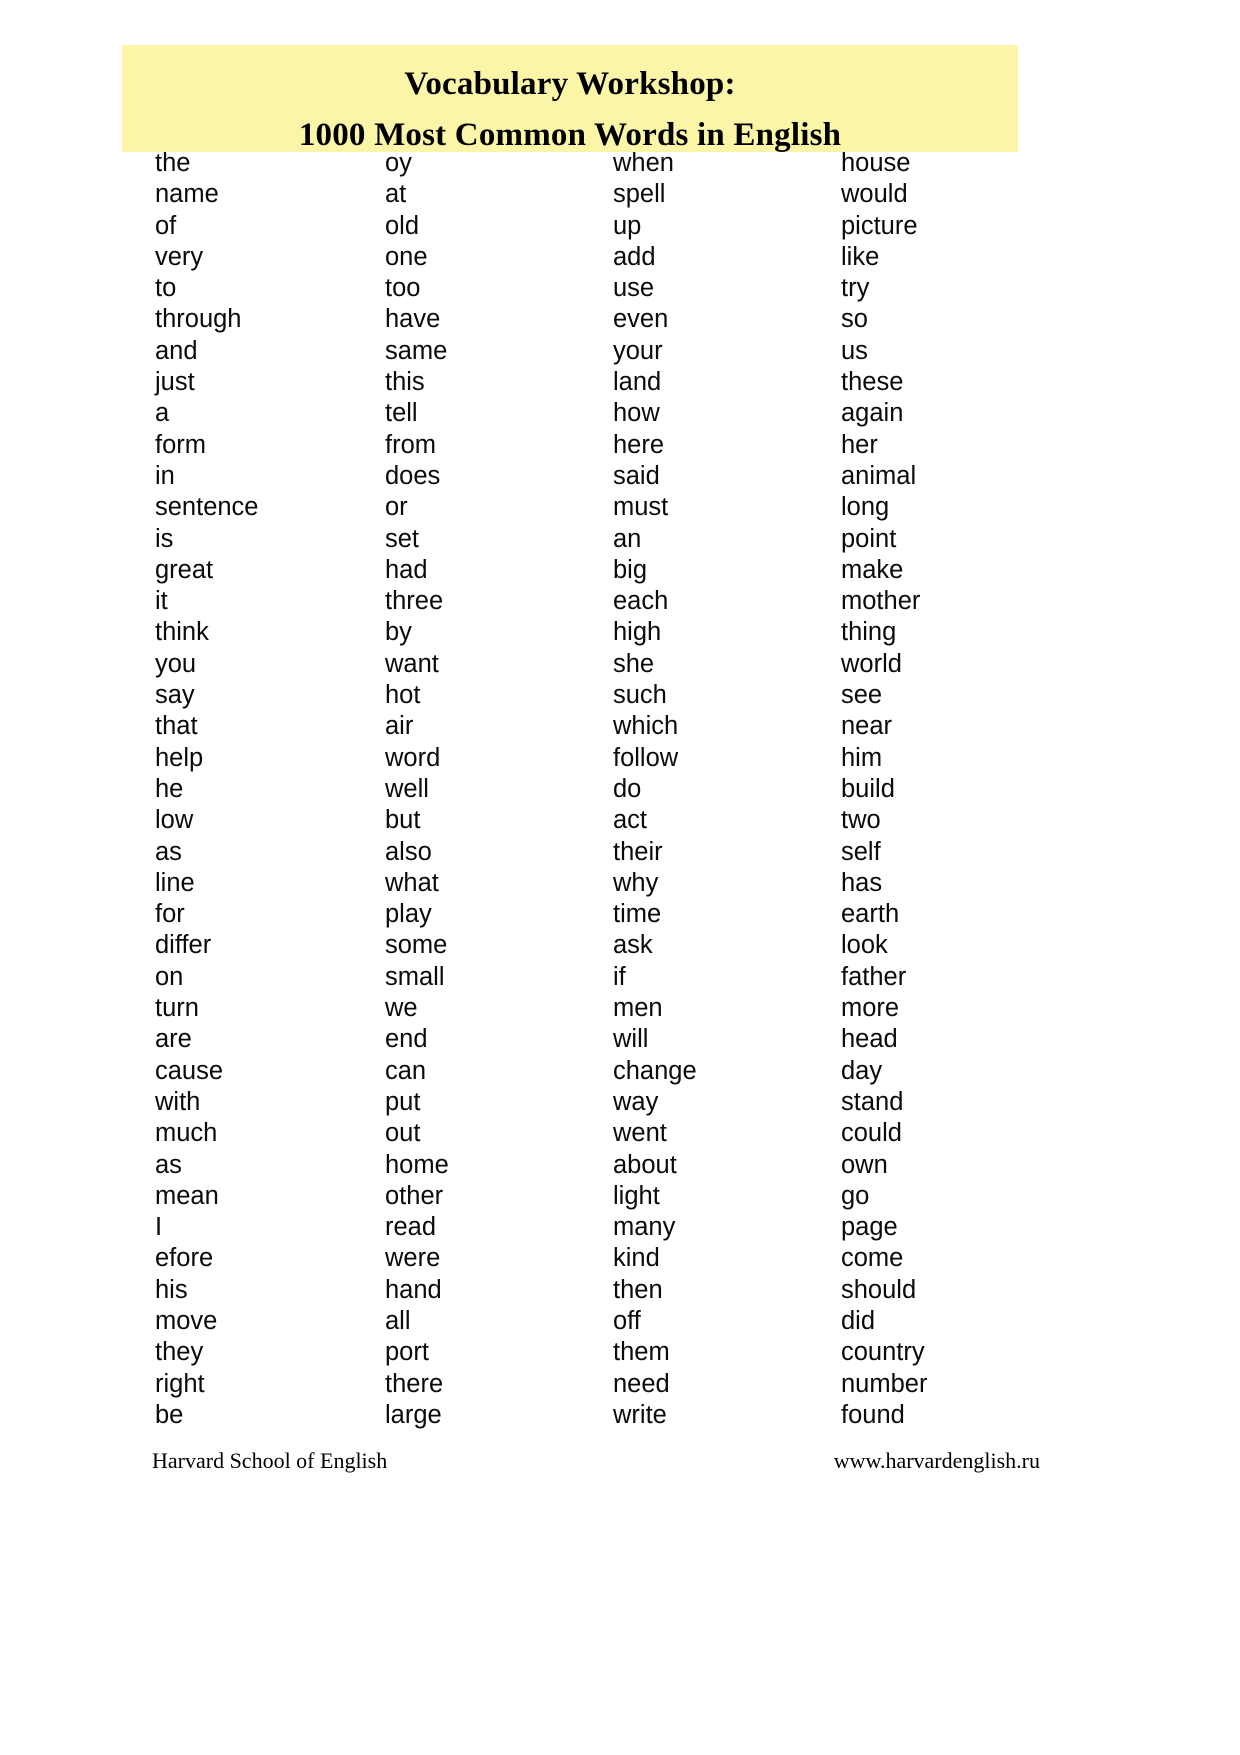  I want to click on word-list-item: one, so click(406, 256).